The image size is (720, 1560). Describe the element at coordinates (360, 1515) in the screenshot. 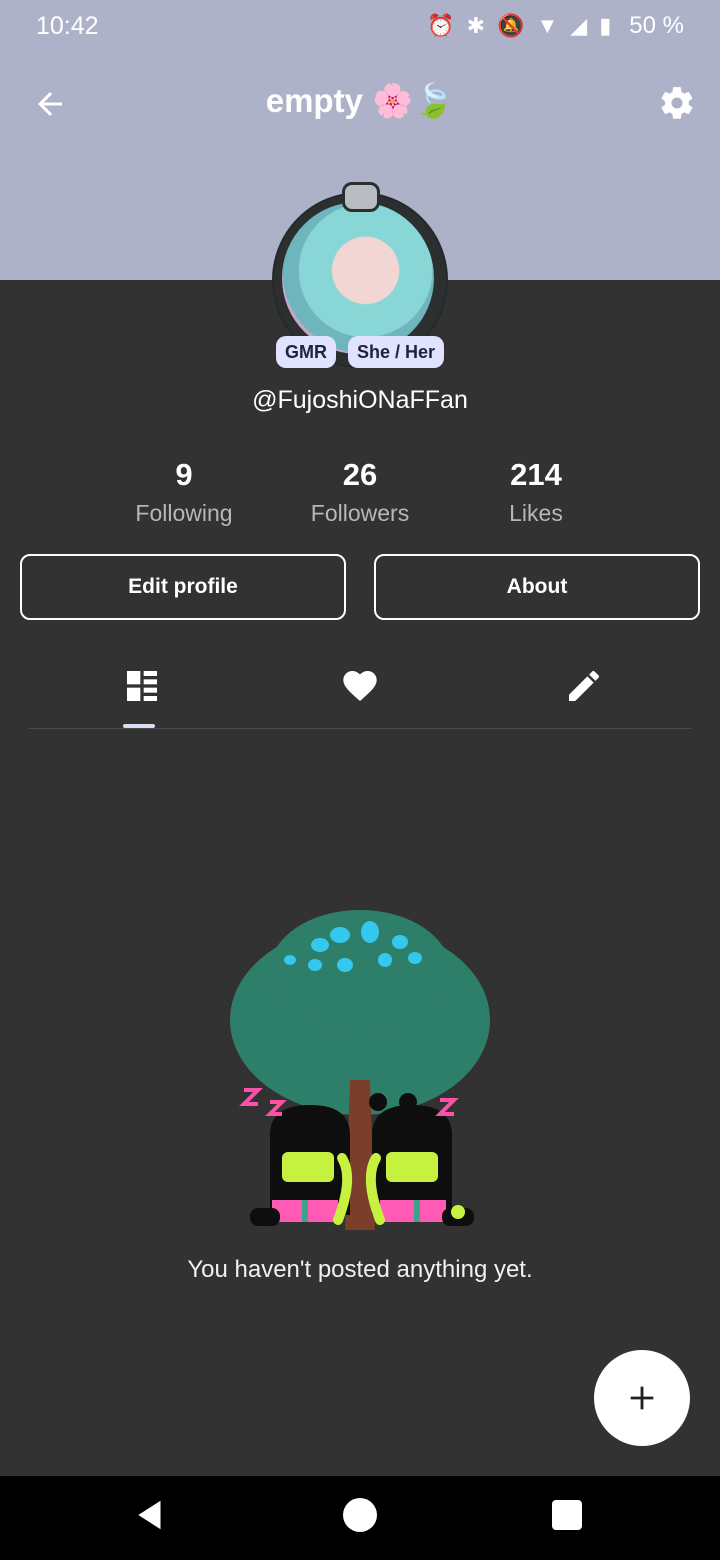

I see `nav-home-icon` at that location.